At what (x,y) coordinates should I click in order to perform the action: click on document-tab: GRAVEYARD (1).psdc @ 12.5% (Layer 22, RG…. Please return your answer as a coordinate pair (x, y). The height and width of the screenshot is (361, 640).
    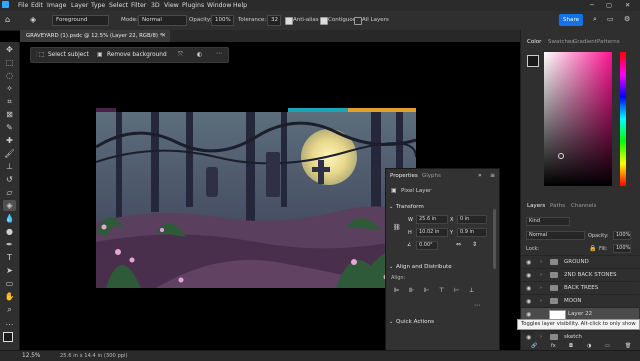
    Looking at the image, I should click on (95, 36).